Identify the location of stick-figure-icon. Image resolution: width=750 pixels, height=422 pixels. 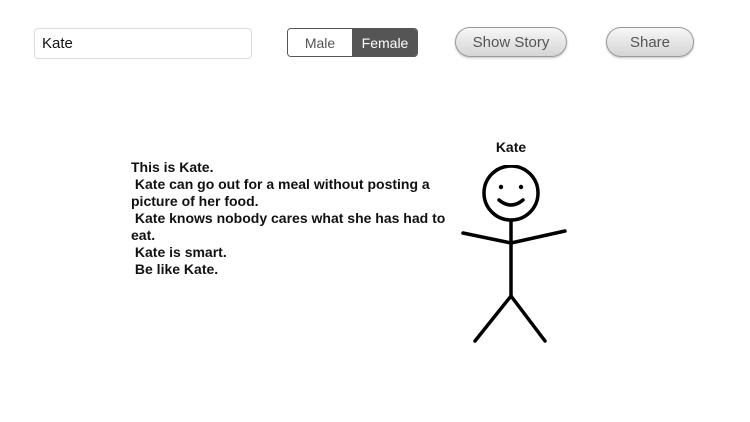
(514, 254).